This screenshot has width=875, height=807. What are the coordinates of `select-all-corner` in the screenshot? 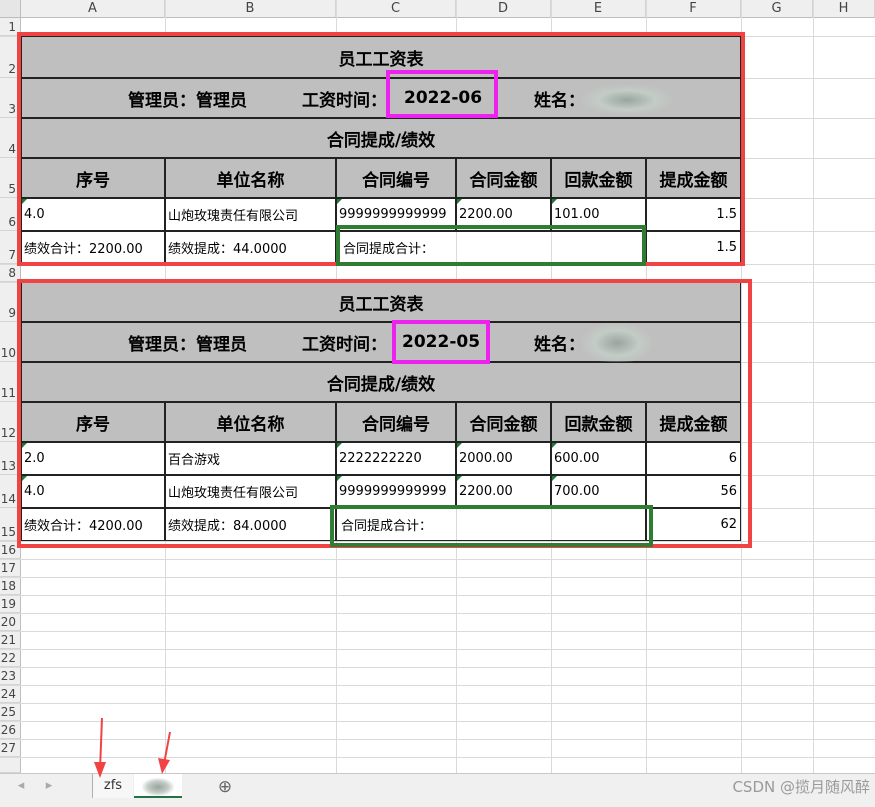 It's located at (10, 9).